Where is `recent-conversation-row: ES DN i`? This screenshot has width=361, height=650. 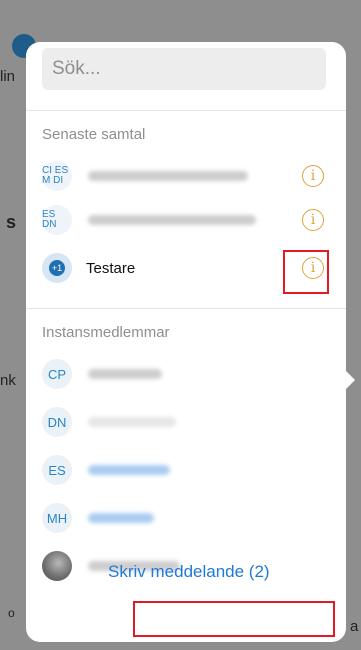
recent-conversation-row: ES DN i is located at coordinates (189, 220).